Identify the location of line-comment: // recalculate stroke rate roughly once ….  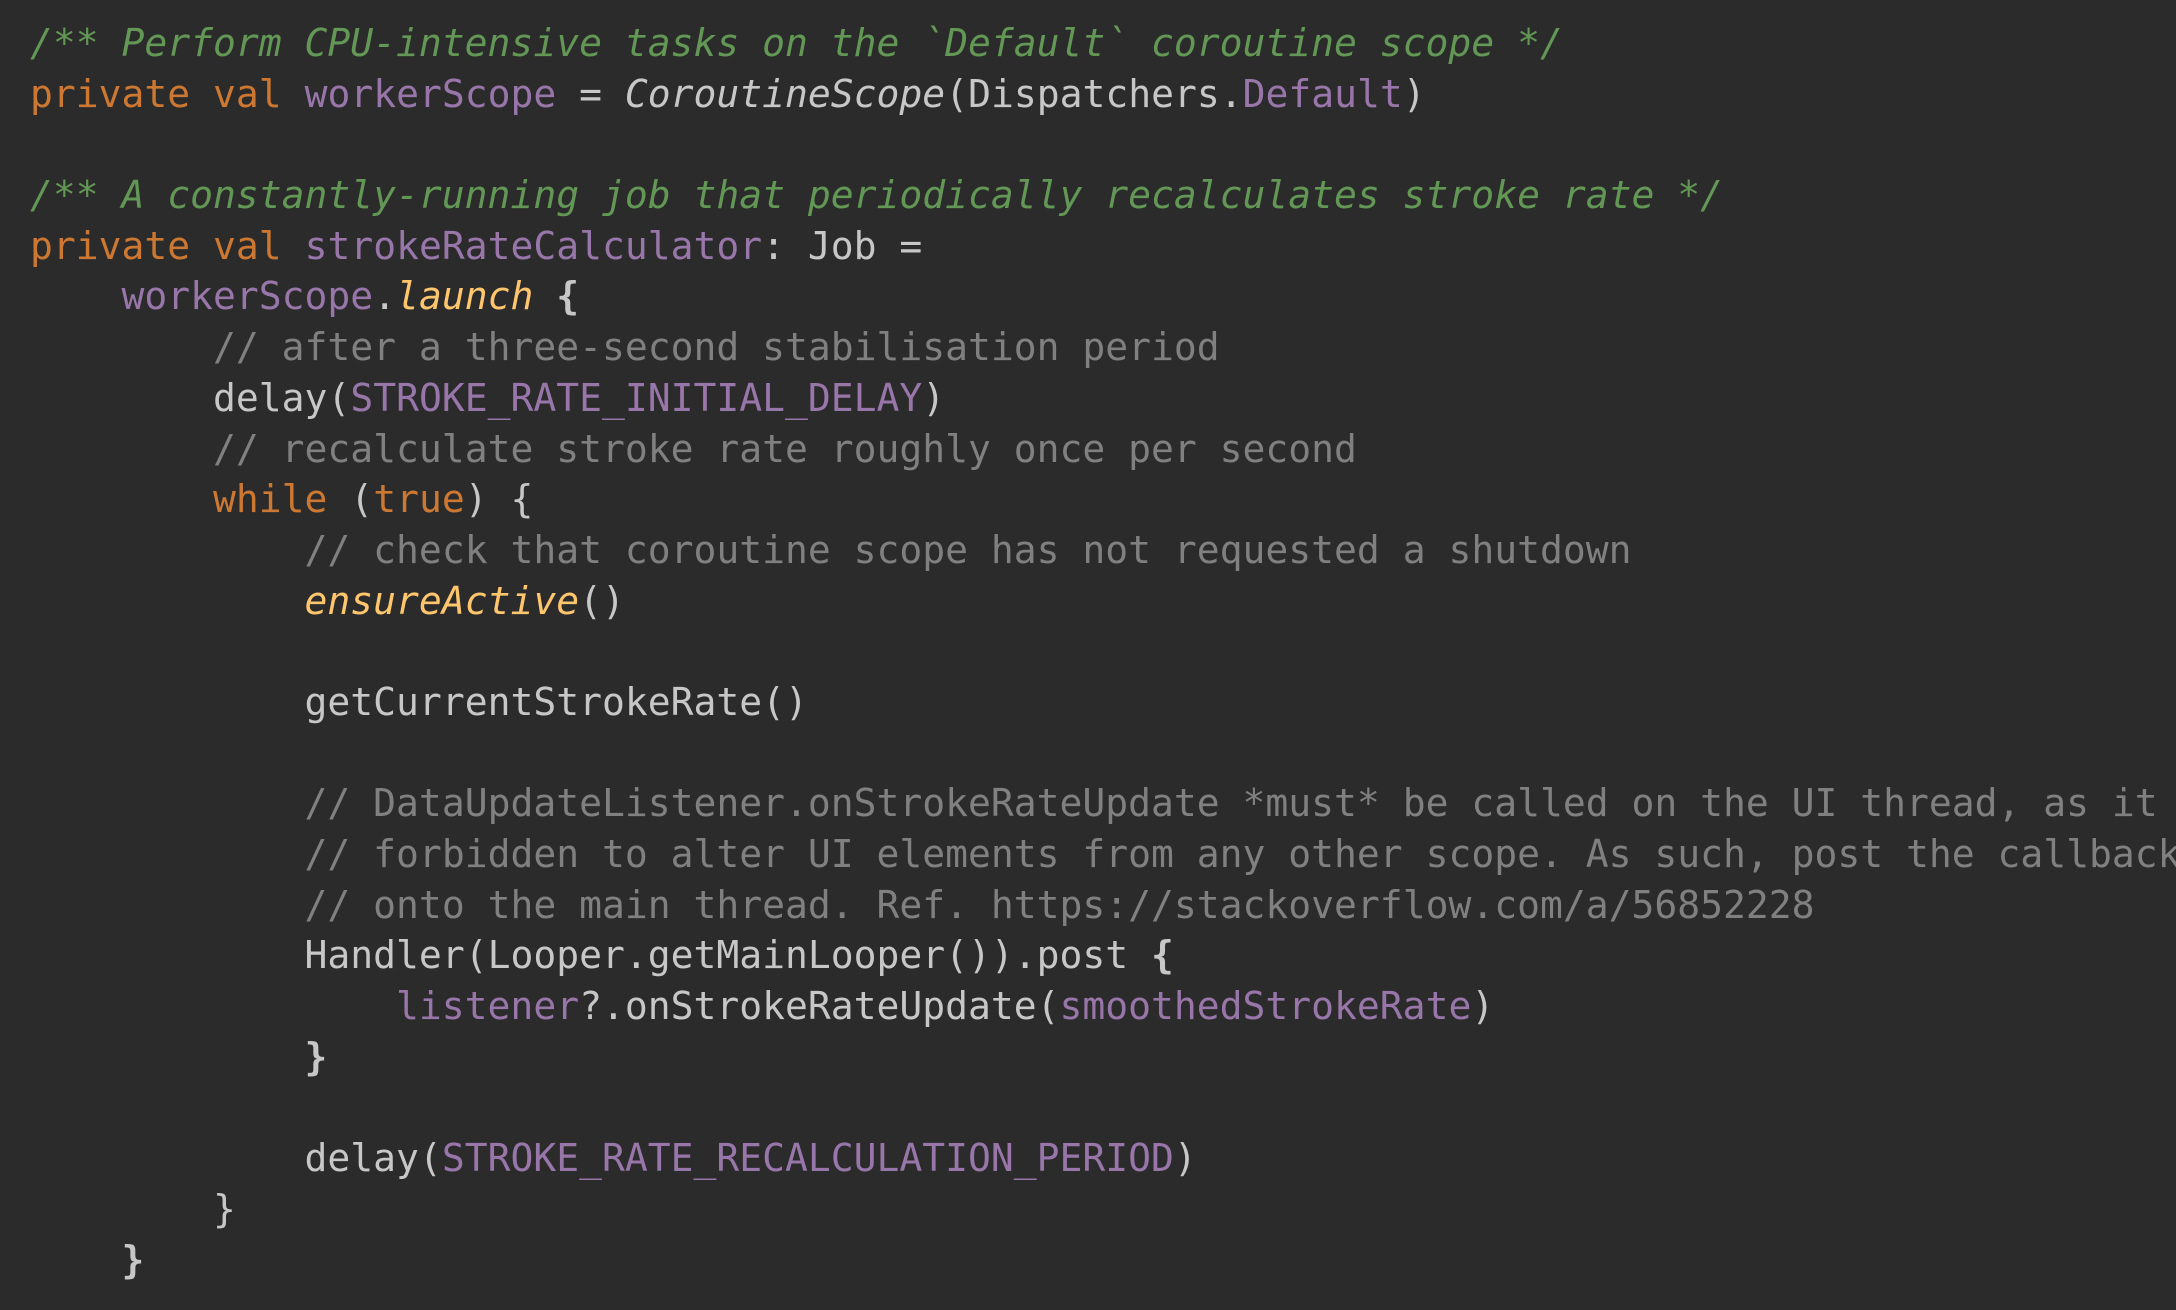
(785, 448).